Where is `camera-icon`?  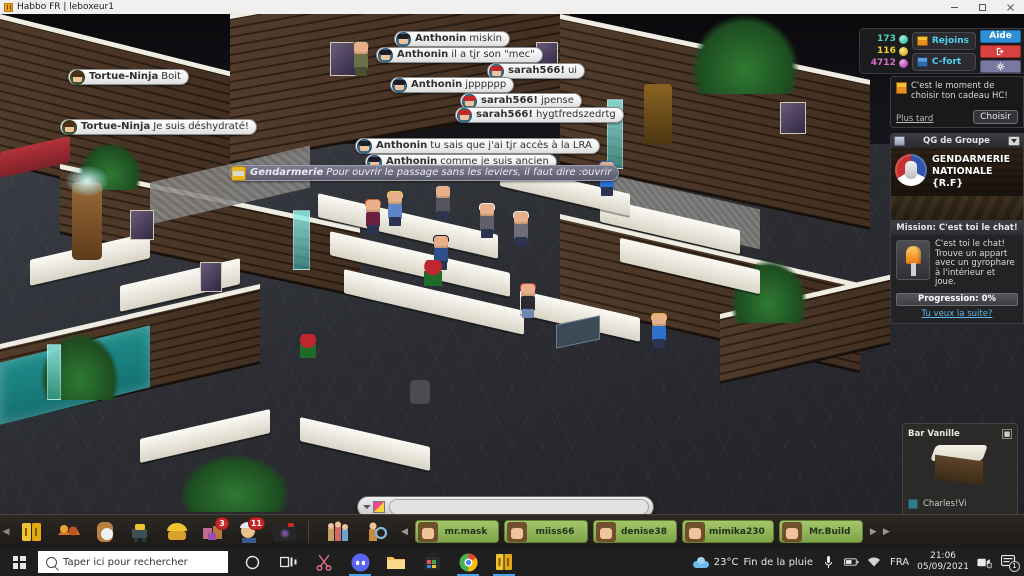
camera-icon is located at coordinates (285, 532).